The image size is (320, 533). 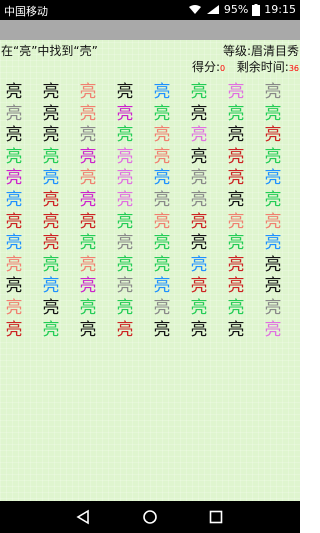 I want to click on home-circle-icon, so click(x=150, y=517).